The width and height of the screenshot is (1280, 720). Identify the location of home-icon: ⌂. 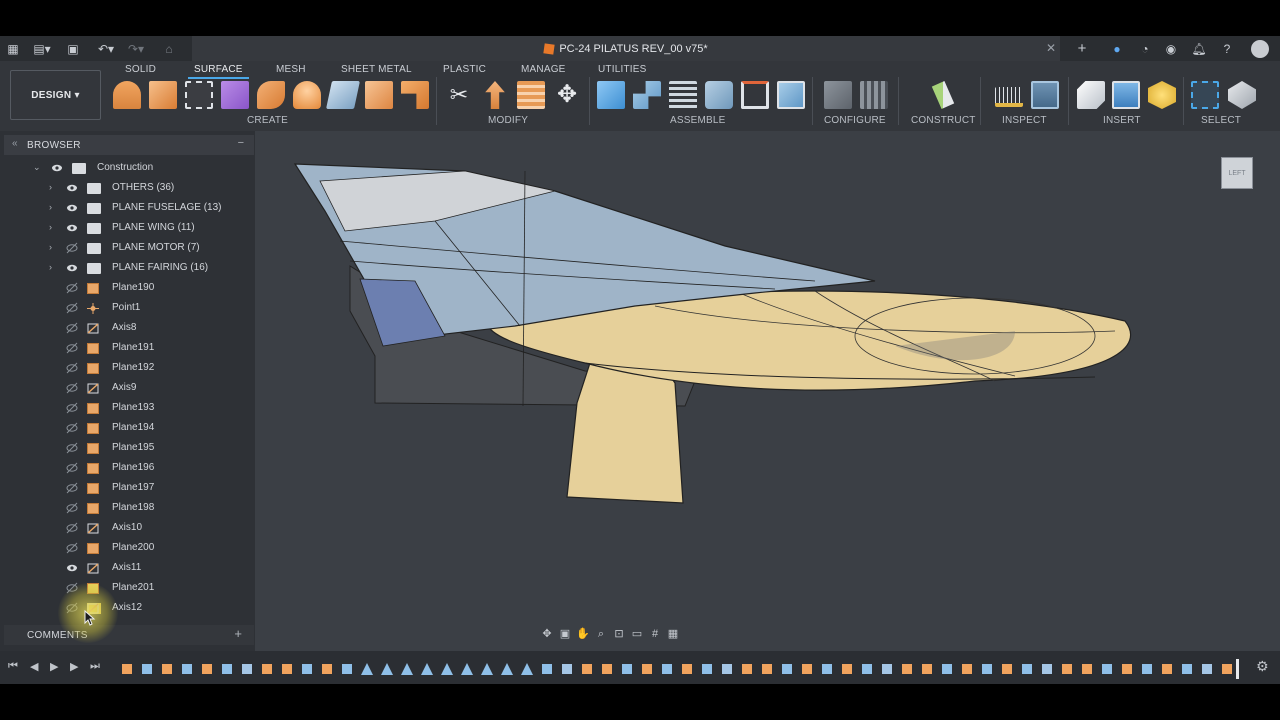
(169, 48).